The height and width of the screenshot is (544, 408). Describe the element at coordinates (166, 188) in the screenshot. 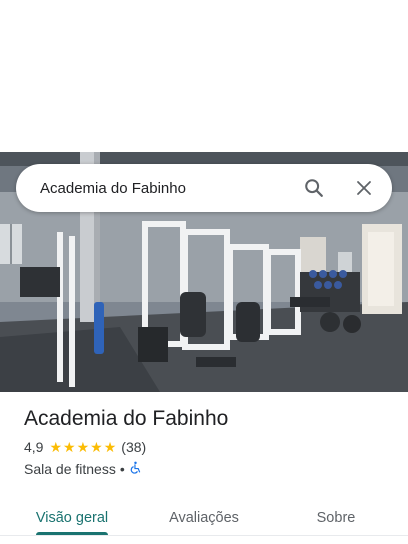

I see `search-input: Academia do Fabinho` at that location.